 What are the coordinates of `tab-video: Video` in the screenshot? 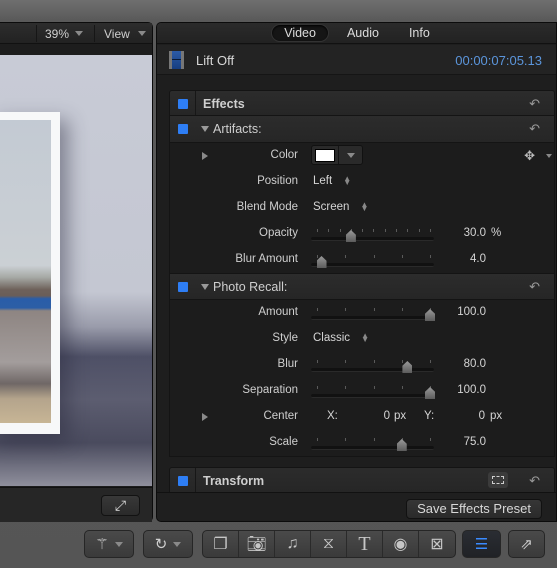 It's located at (300, 33).